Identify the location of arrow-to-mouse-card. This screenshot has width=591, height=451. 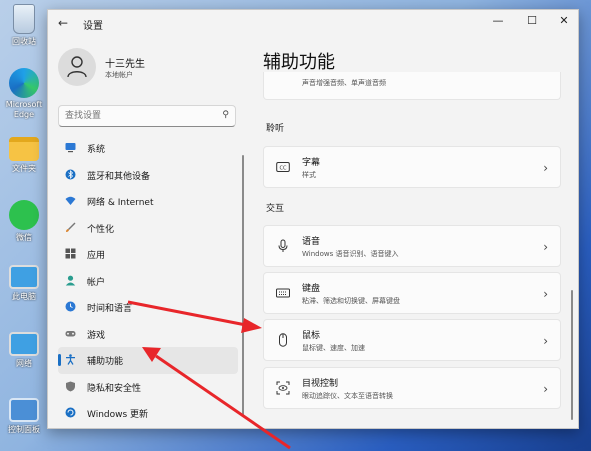
(194, 316).